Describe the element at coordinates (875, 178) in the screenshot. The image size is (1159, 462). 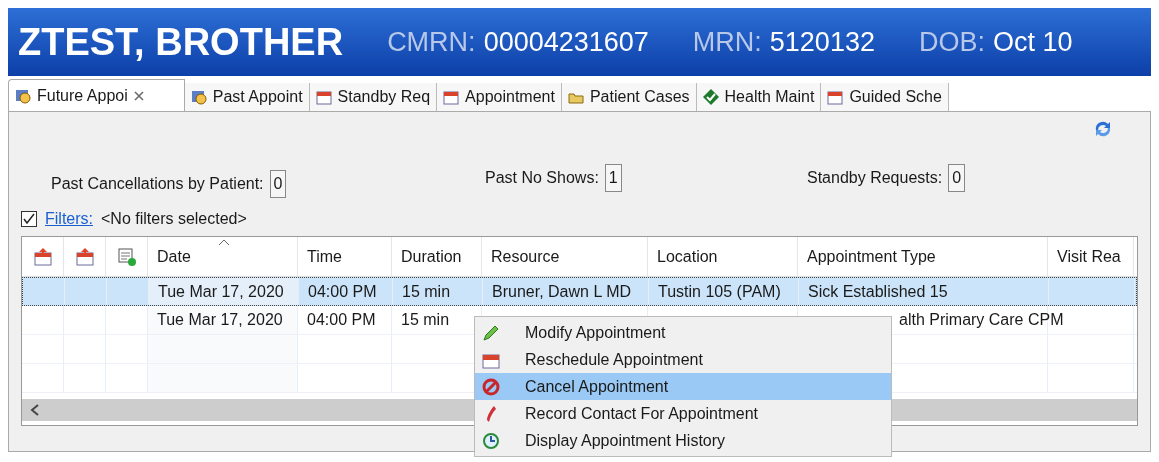
I see `count-label: Standby Requests:` at that location.